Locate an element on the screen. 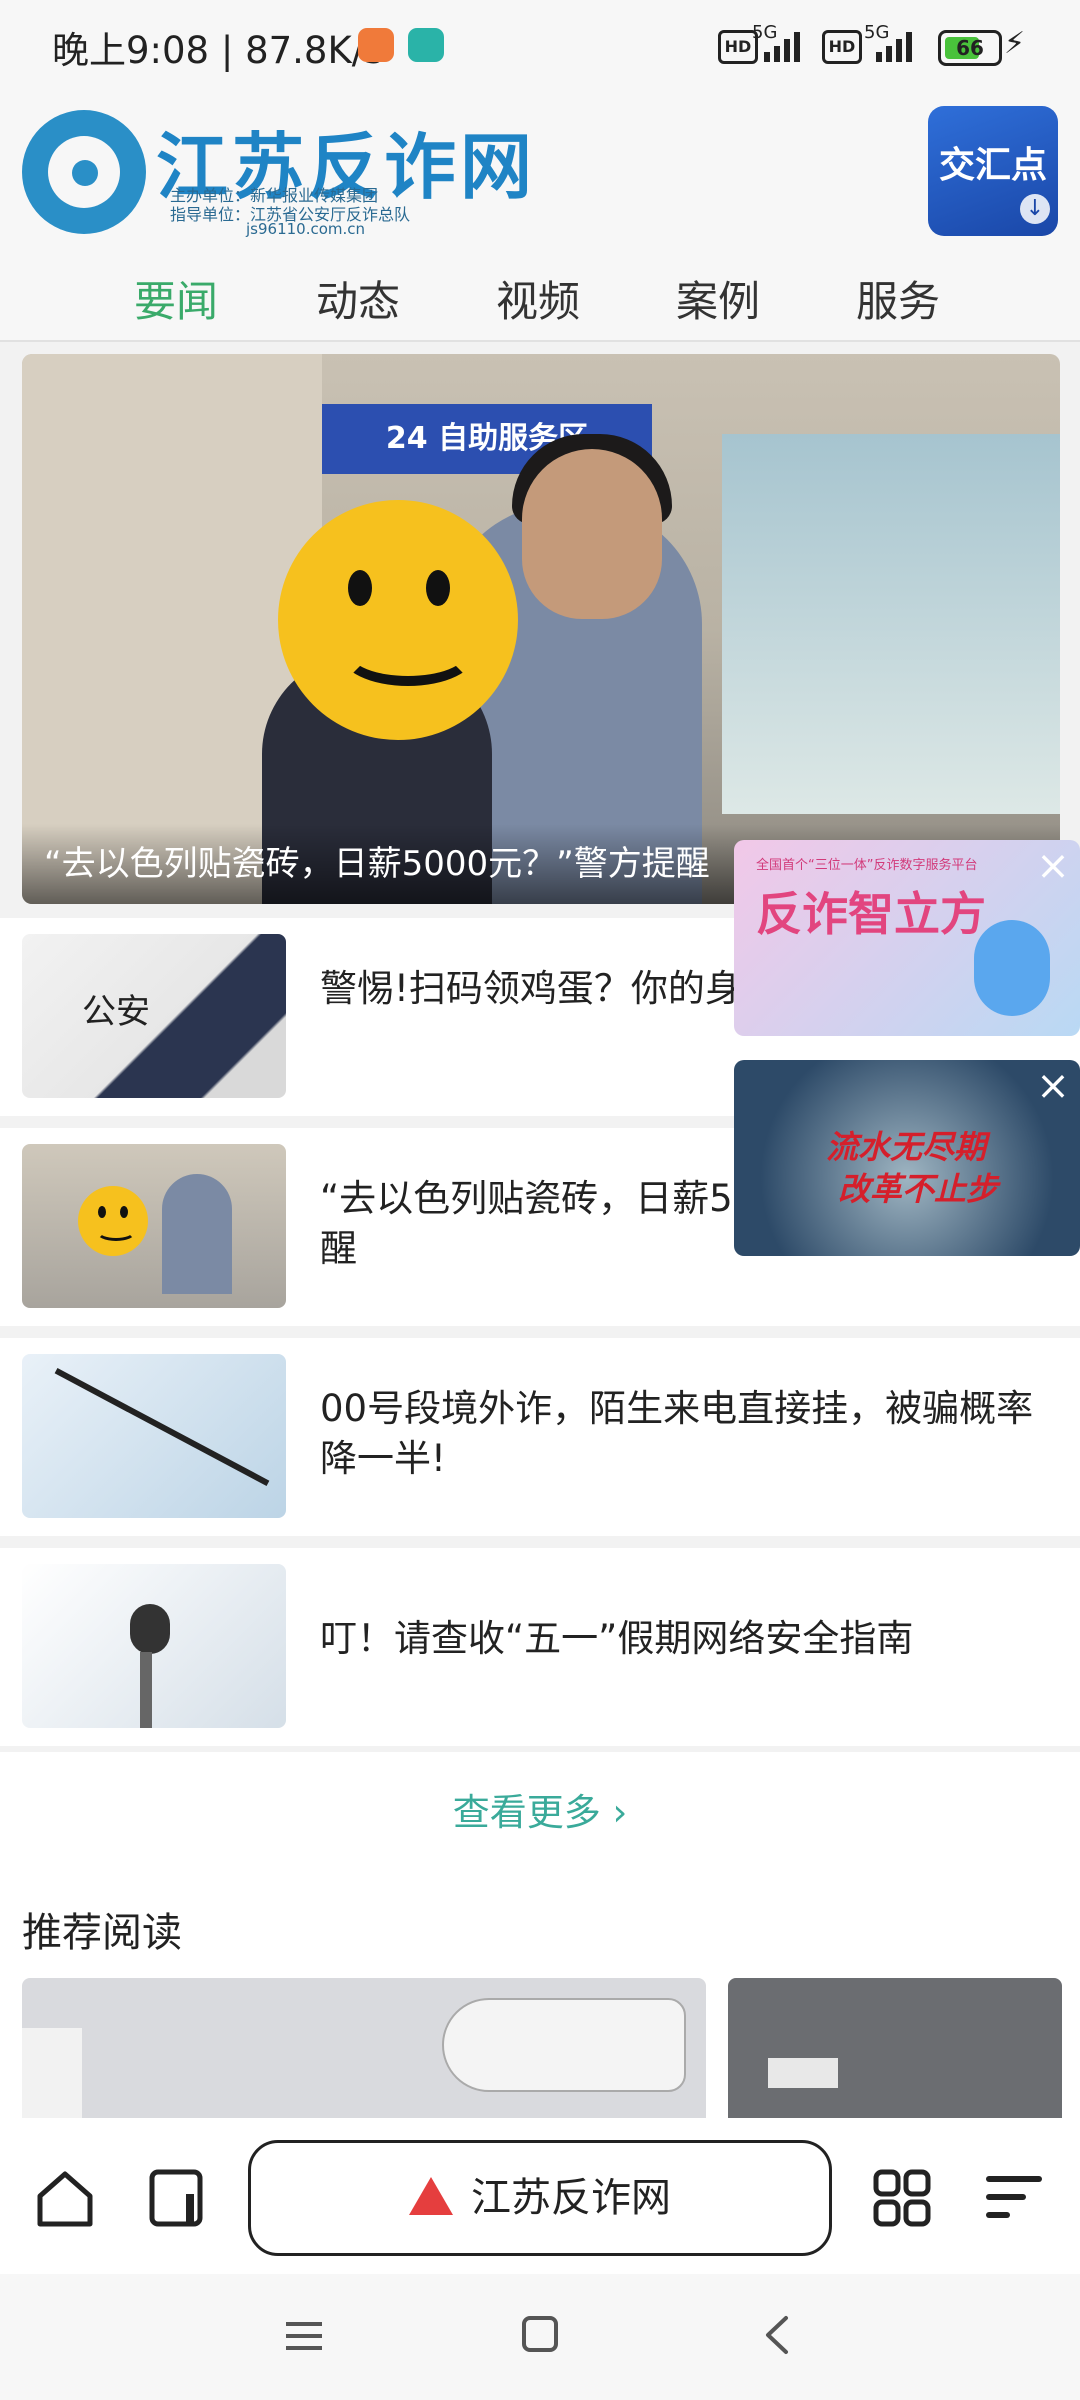  list-item: 叮！请查收“五一”假期网络安全指南 is located at coordinates (540, 1647).